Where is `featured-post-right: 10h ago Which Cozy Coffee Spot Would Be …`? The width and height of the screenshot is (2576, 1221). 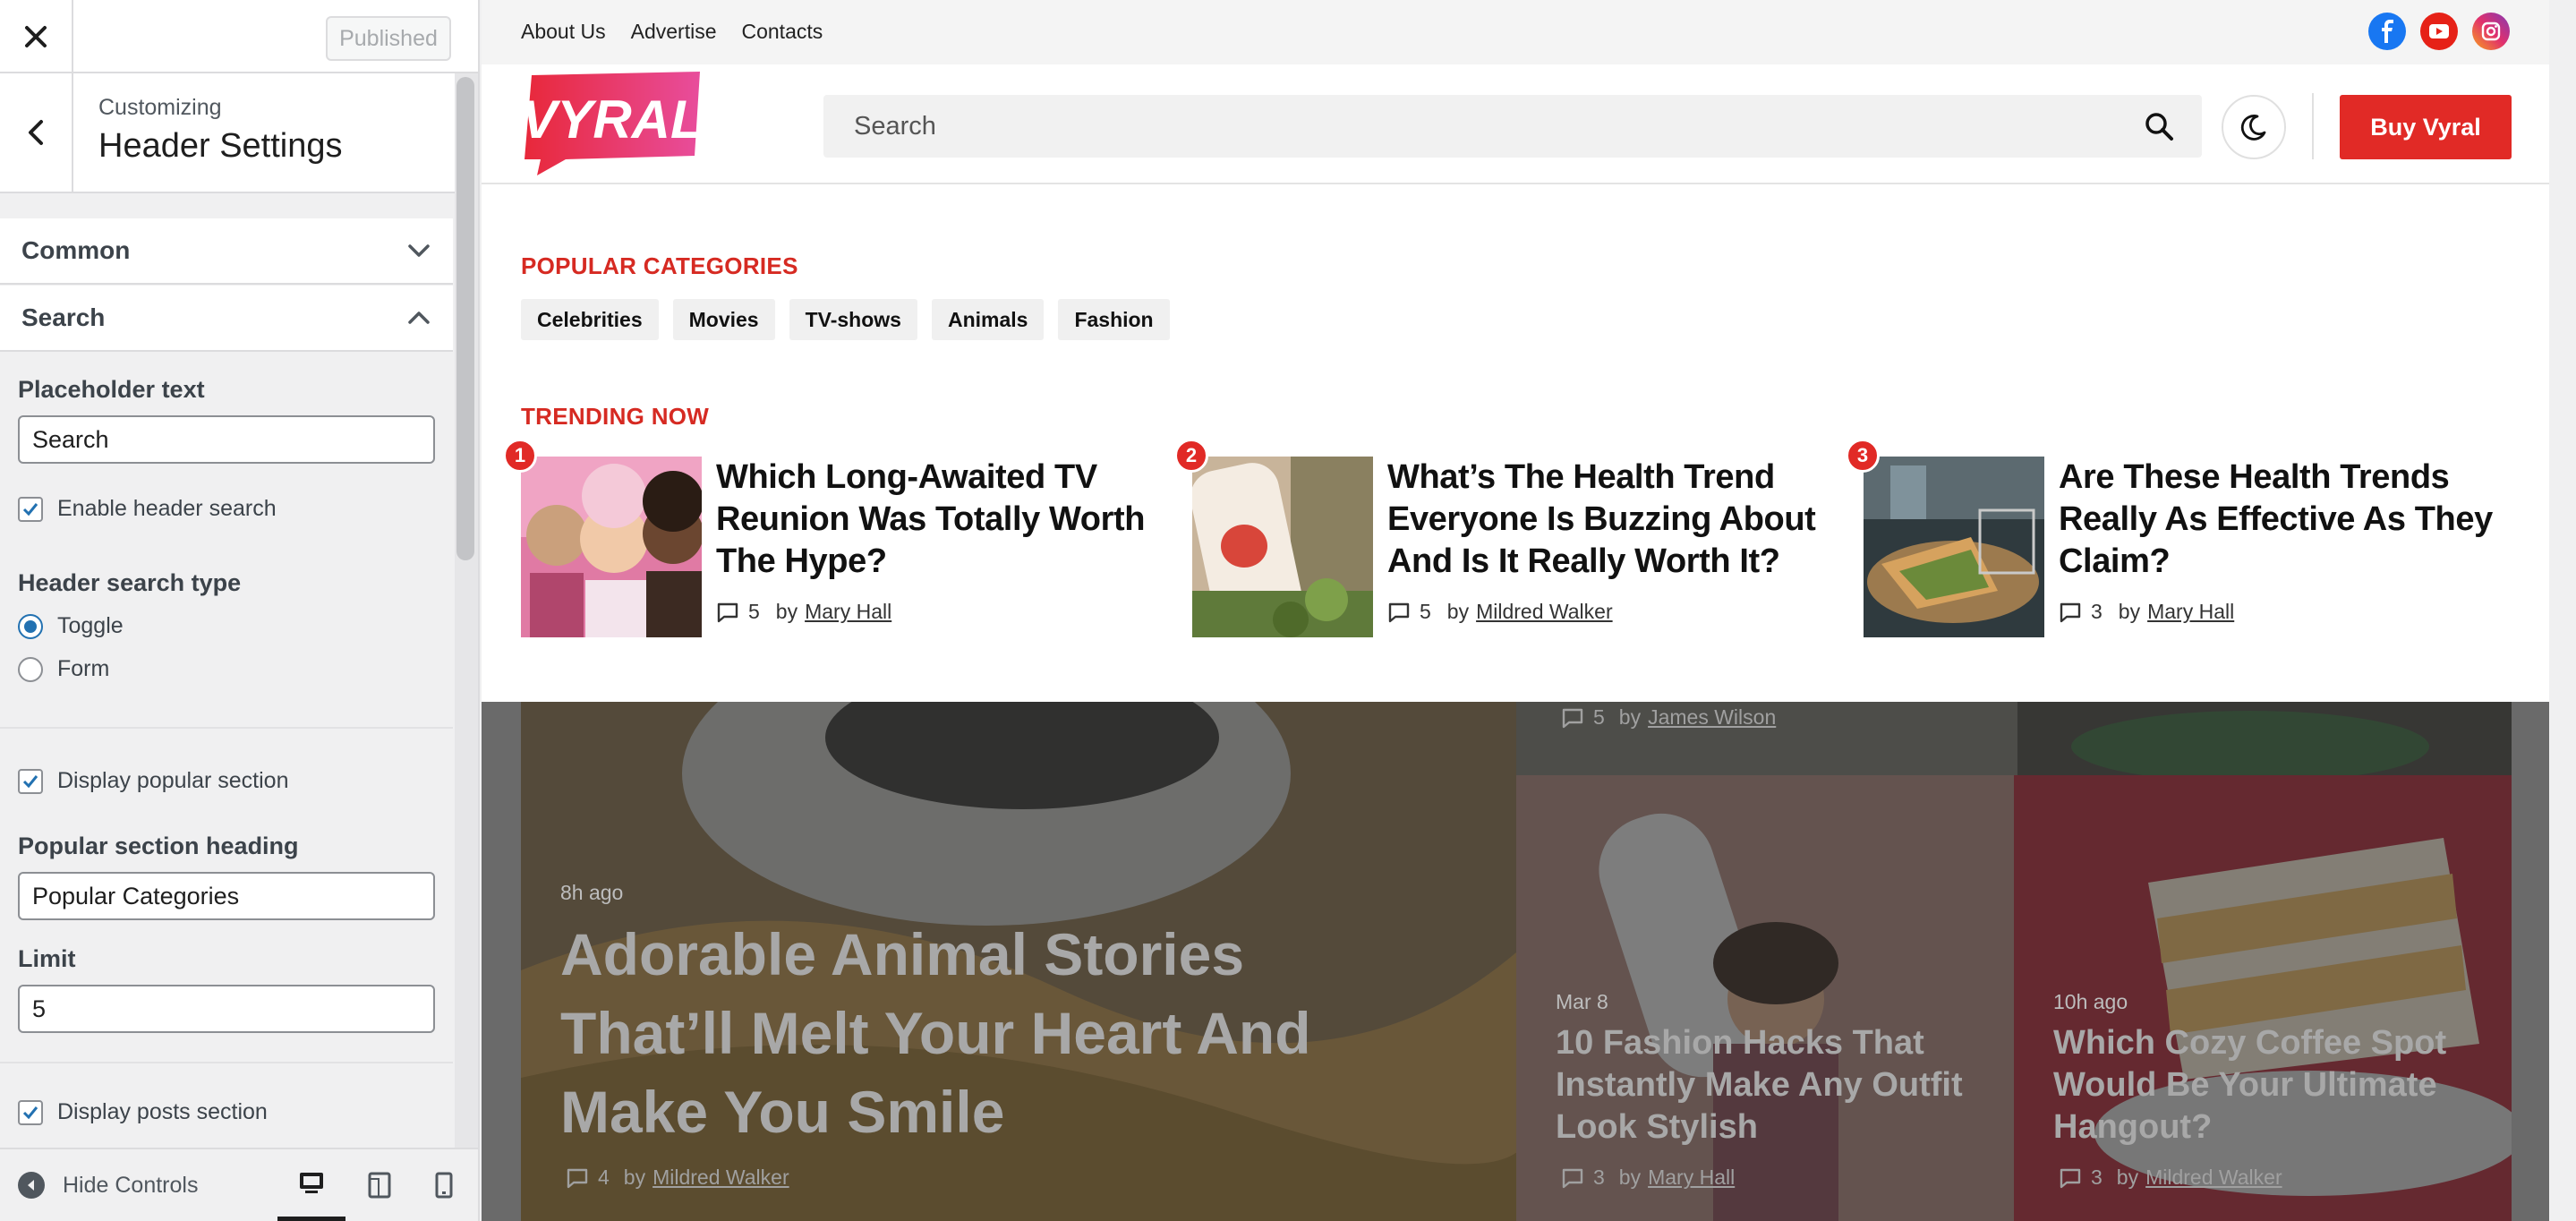 featured-post-right: 10h ago Which Cozy Coffee Spot Would Be … is located at coordinates (2263, 998).